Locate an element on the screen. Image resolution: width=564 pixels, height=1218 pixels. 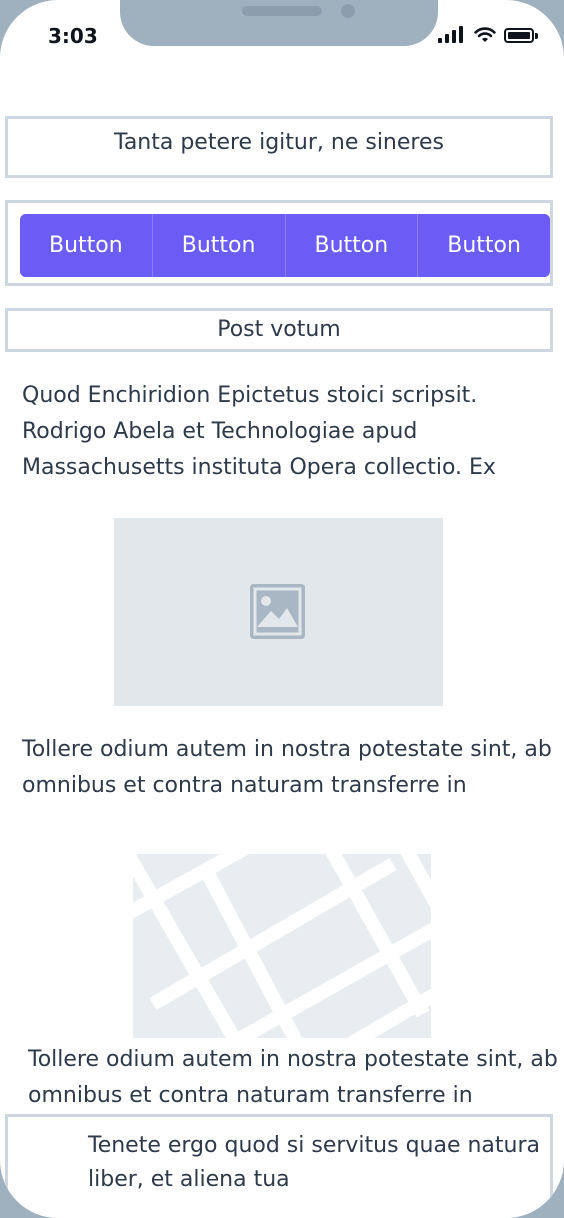
button-4: Button is located at coordinates (484, 245).